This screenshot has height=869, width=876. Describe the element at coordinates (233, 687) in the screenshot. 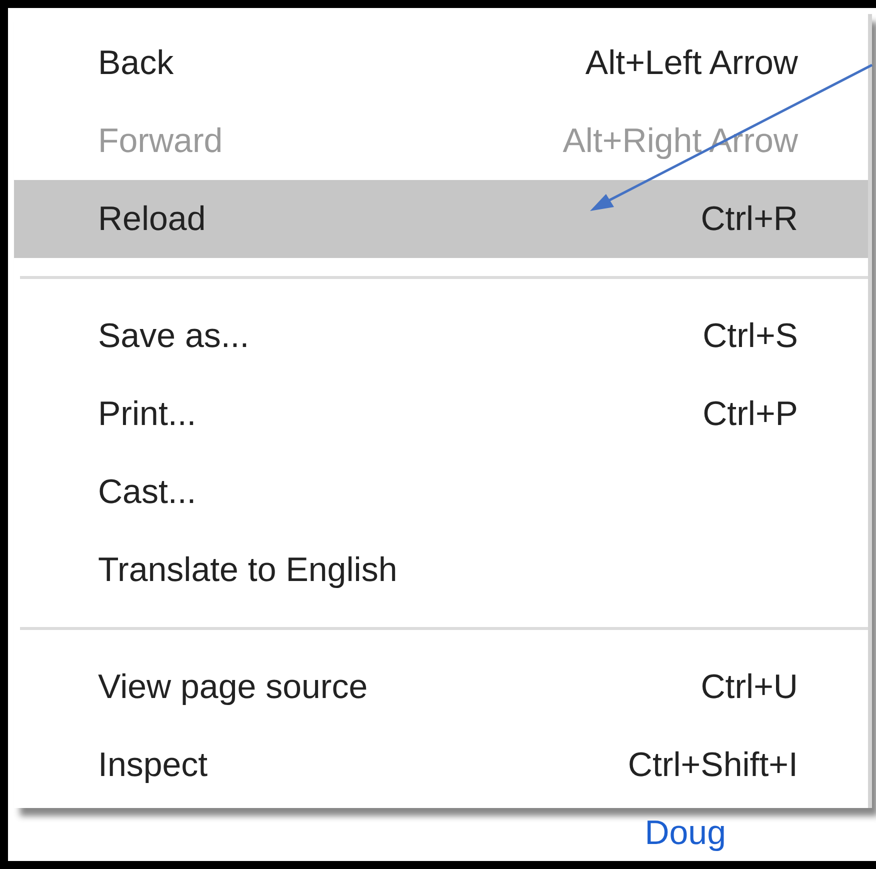

I see `menu-item-label: View page source` at that location.